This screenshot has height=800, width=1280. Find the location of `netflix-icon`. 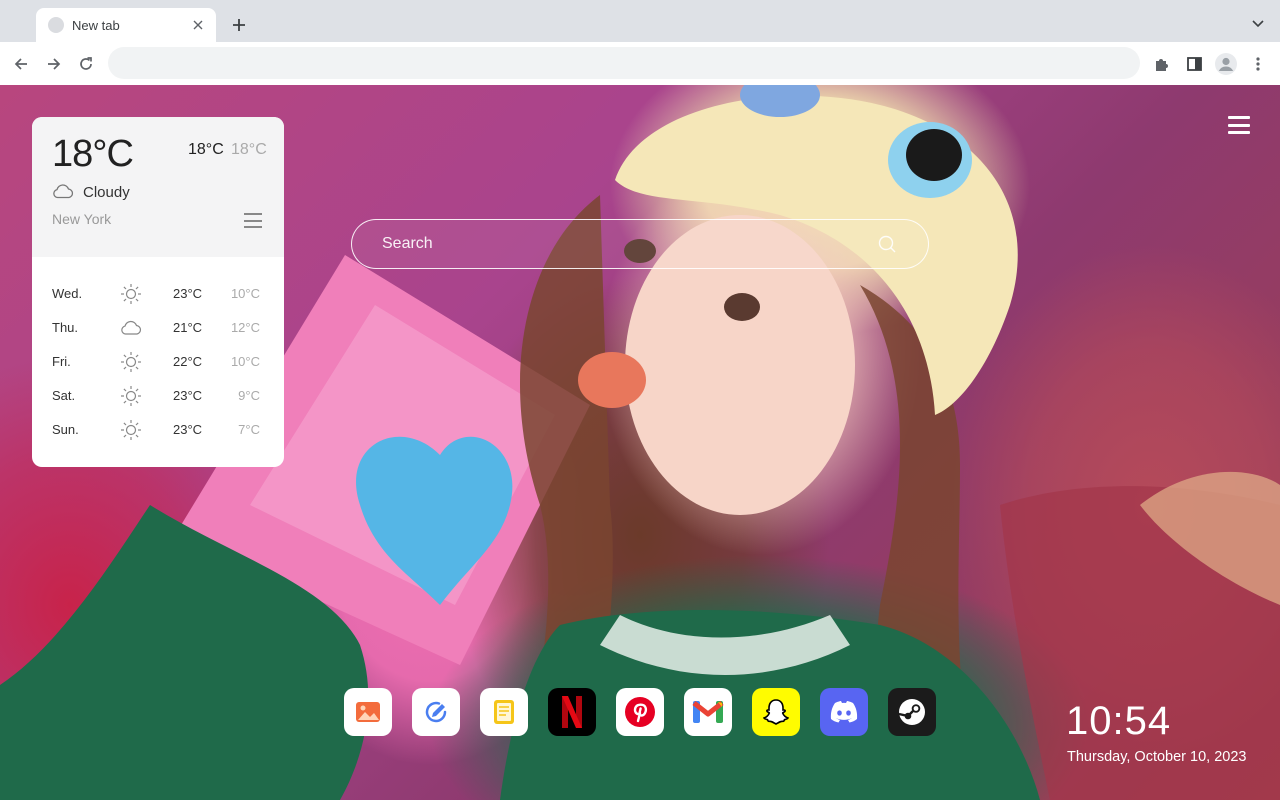

netflix-icon is located at coordinates (572, 712).